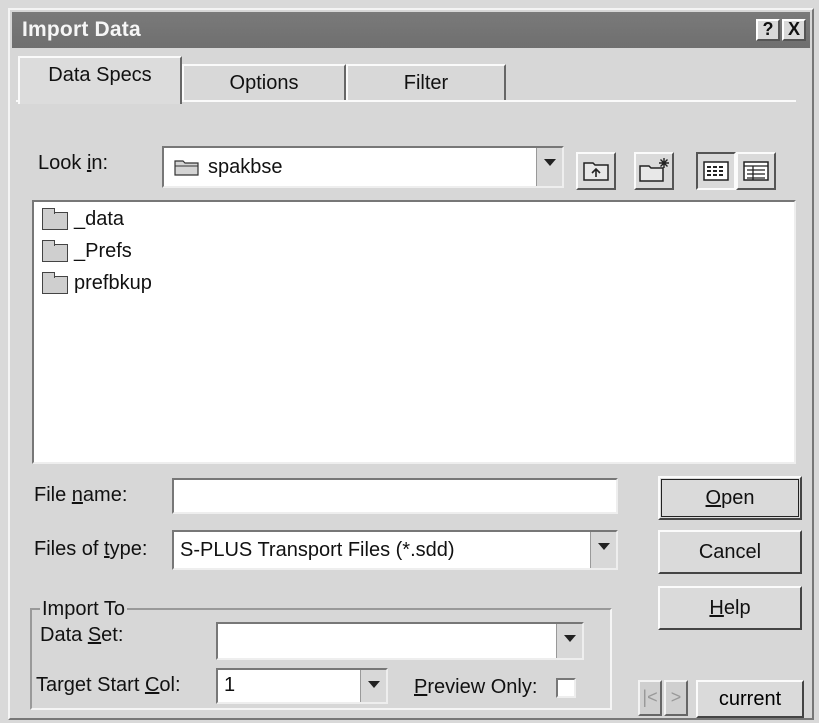 Image resolution: width=819 pixels, height=723 pixels. I want to click on files-of-type-combo: S-PLUS Transport Files (*.sdd), so click(395, 550).